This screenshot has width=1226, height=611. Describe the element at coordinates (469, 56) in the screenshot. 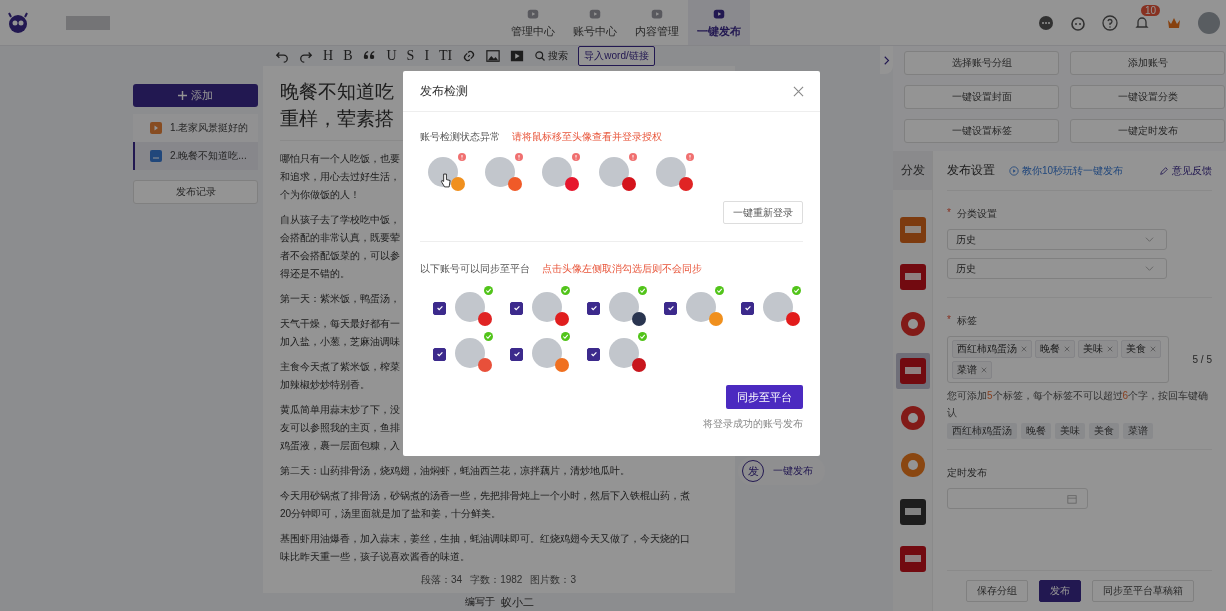

I see `link-icon` at that location.